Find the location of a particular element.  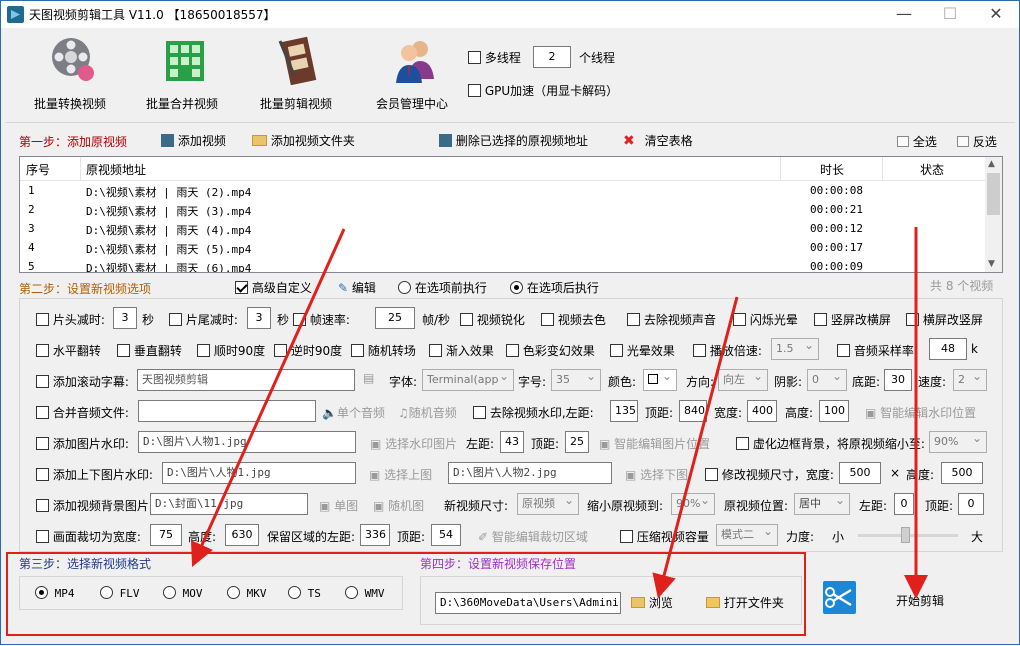

gpu-checkbox is located at coordinates (474, 90).